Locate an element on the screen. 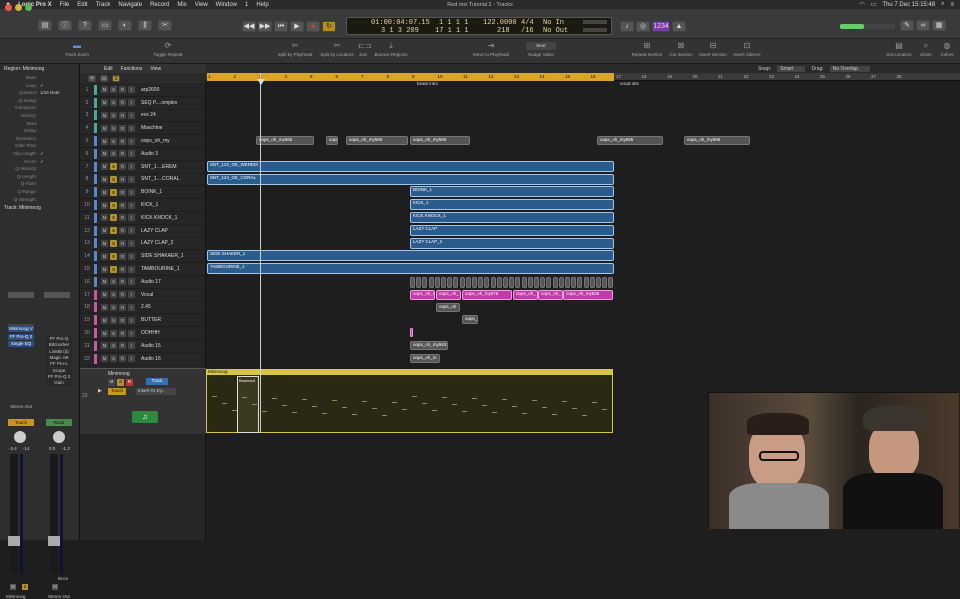 The height and width of the screenshot is (599, 960). plugin-slot: Magic AB is located at coordinates (59, 357).